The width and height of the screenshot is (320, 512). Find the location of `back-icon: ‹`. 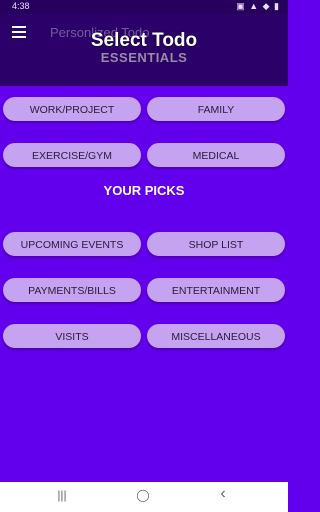

back-icon: ‹ is located at coordinates (223, 494).